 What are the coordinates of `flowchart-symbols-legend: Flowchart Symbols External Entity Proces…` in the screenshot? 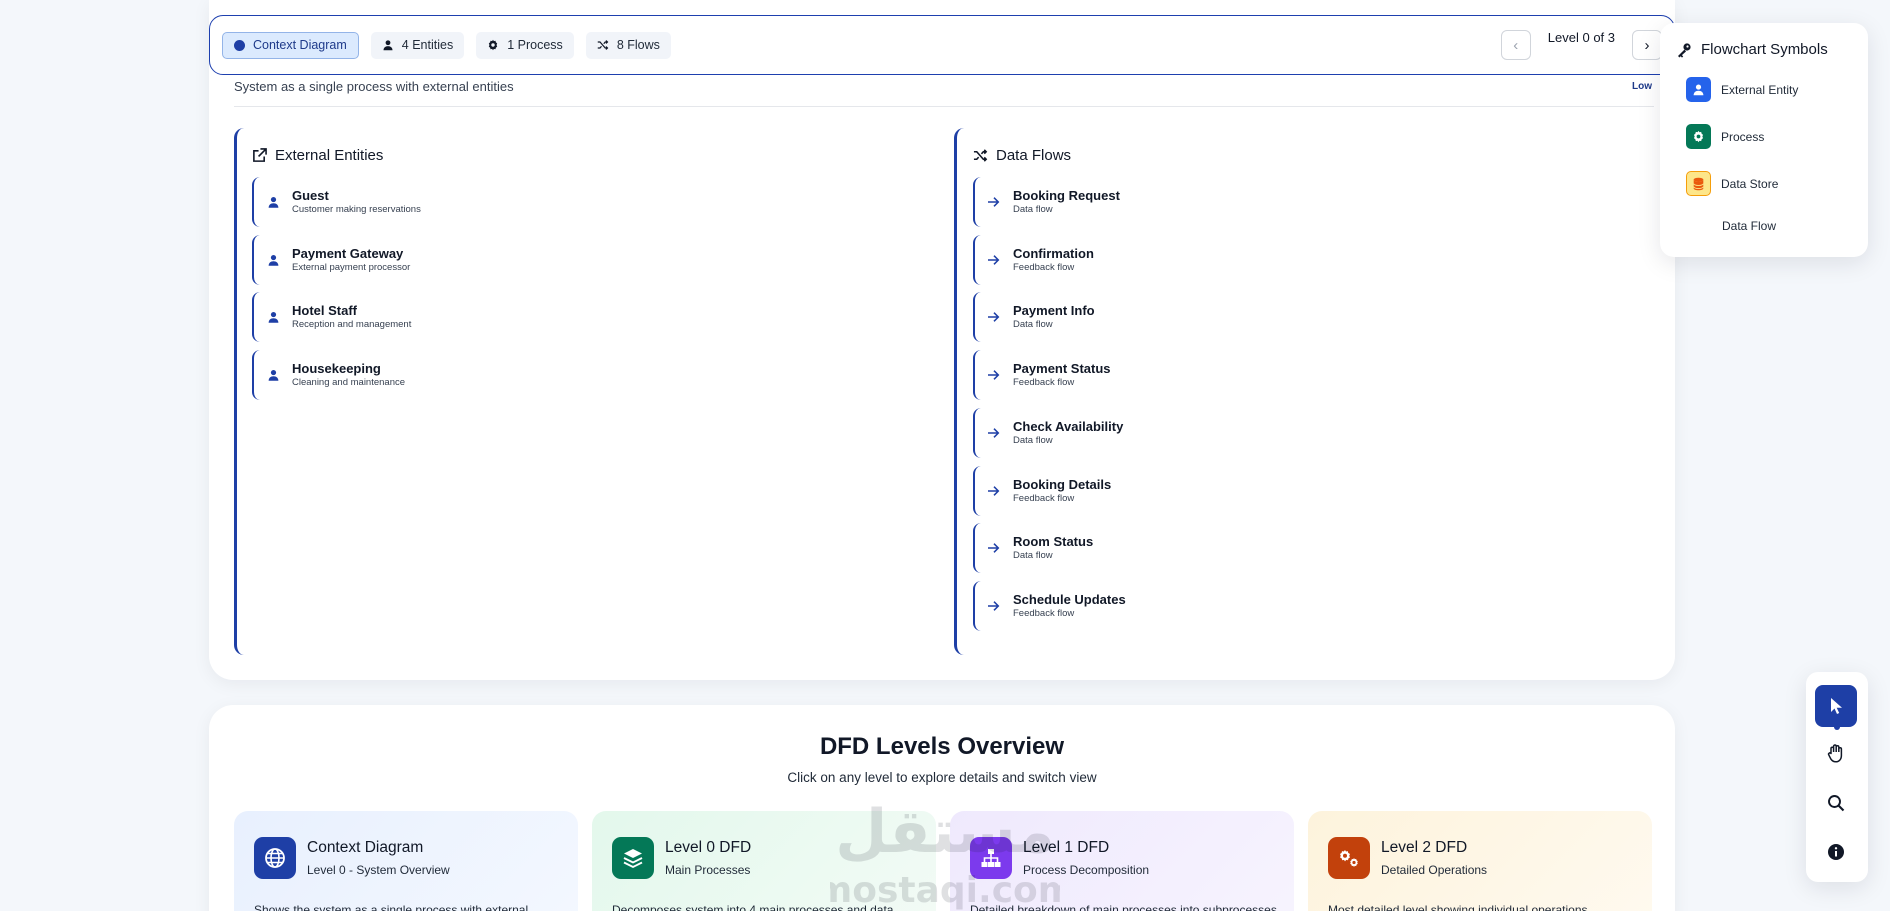 It's located at (1764, 140).